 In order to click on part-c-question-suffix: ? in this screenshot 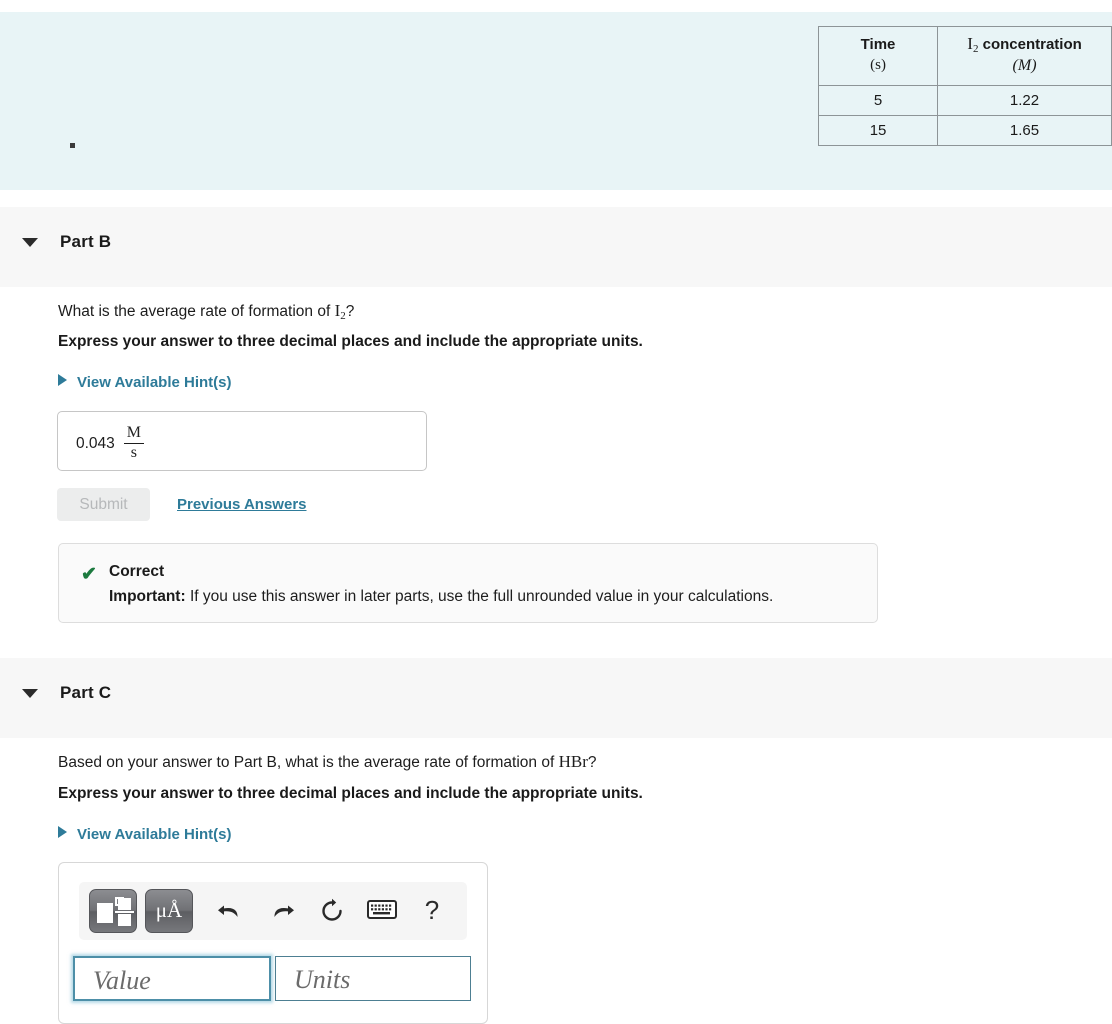, I will do `click(592, 762)`.